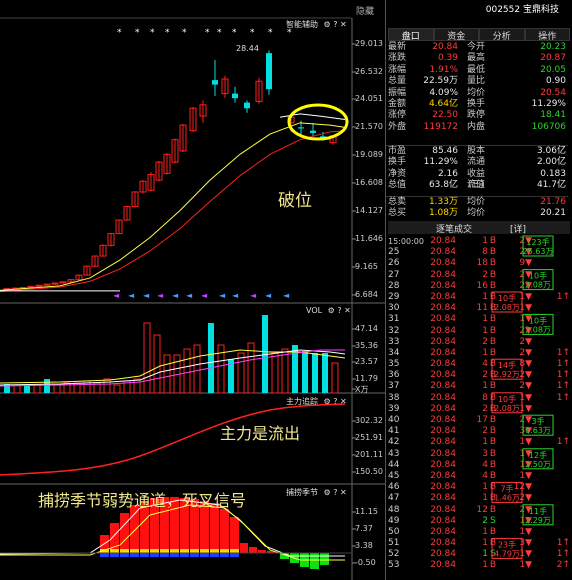 This screenshot has height=580, width=572. What do you see at coordinates (396, 81) in the screenshot?
I see `quote-label: 总量` at bounding box center [396, 81].